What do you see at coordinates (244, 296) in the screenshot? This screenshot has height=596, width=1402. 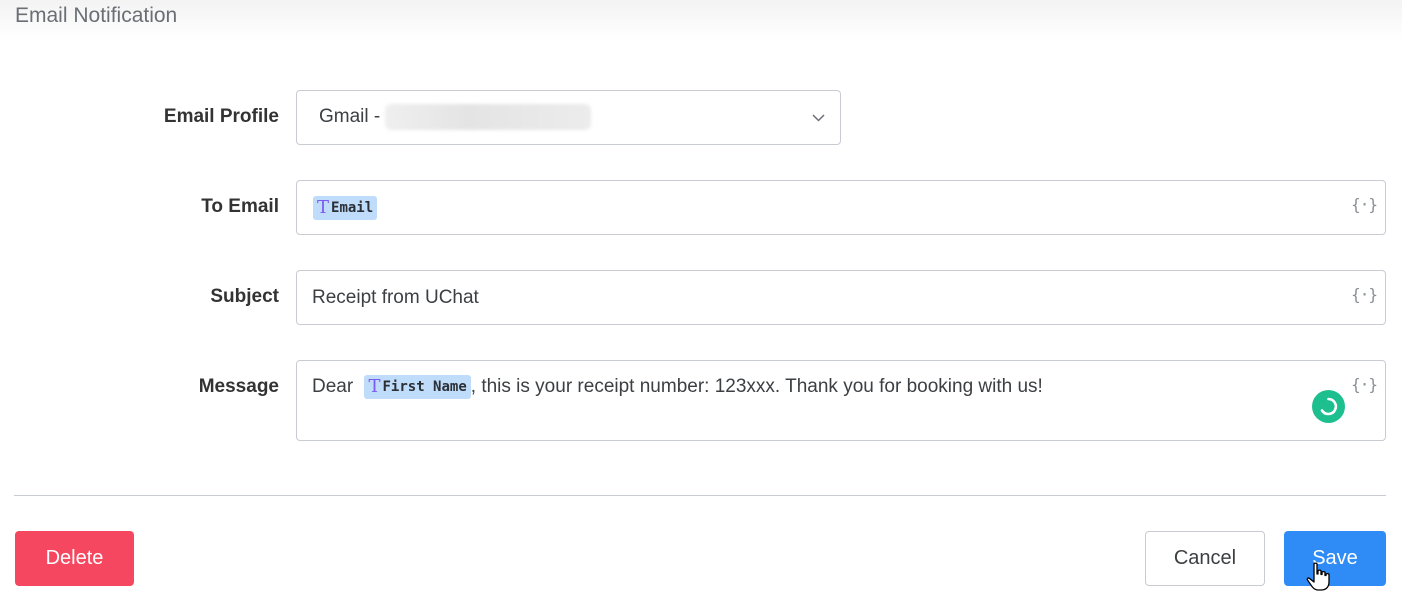 I see `subject-label: Subject` at bounding box center [244, 296].